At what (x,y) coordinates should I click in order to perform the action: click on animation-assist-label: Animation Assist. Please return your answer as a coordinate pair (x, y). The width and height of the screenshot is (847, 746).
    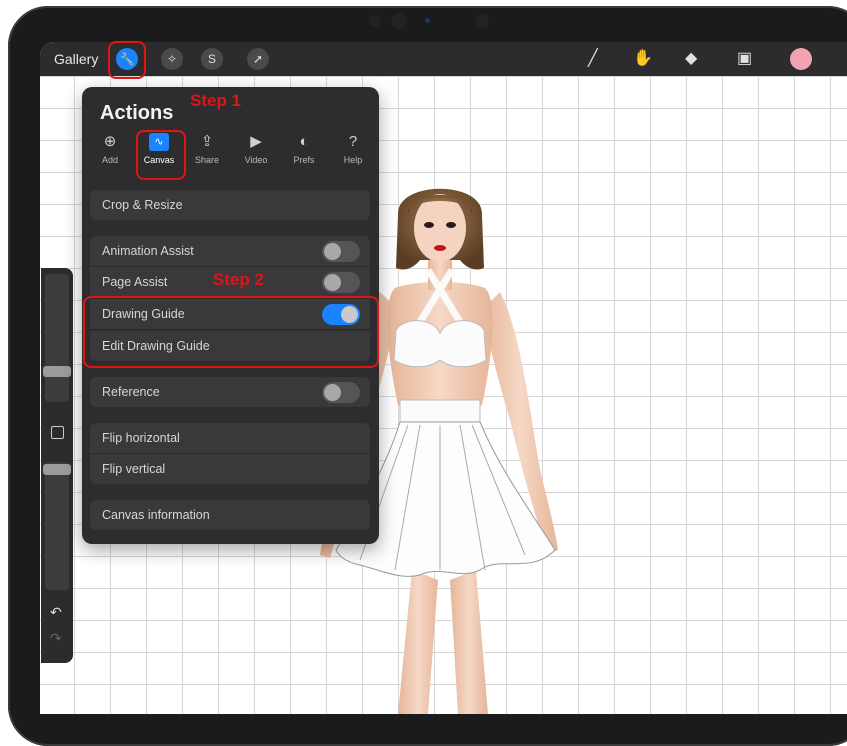
    Looking at the image, I should click on (148, 251).